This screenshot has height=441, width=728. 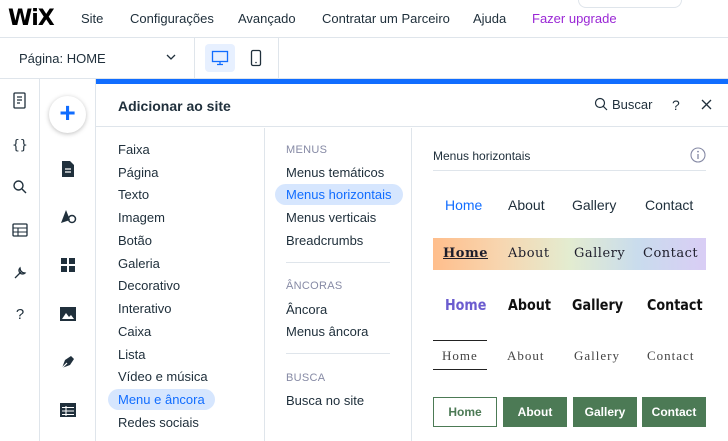 What do you see at coordinates (569, 355) in the screenshot?
I see `menu-preset-serif: Home About Gallery Contact` at bounding box center [569, 355].